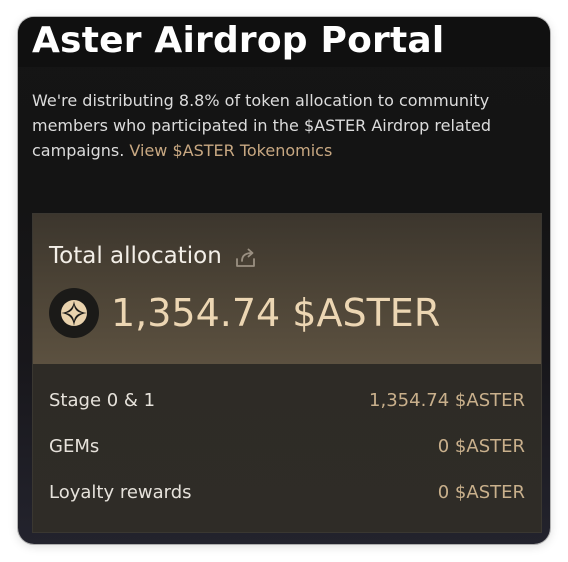  I want to click on aster-token-icon, so click(74, 313).